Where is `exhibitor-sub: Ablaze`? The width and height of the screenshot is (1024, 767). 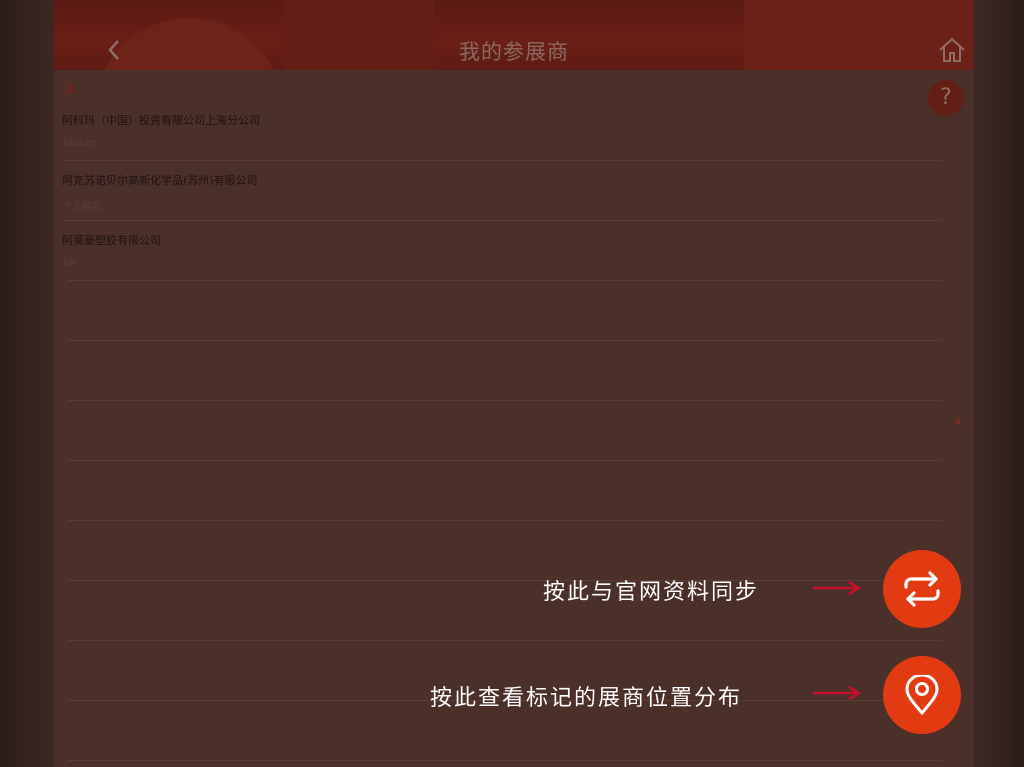
exhibitor-sub: Ablaze is located at coordinates (79, 143).